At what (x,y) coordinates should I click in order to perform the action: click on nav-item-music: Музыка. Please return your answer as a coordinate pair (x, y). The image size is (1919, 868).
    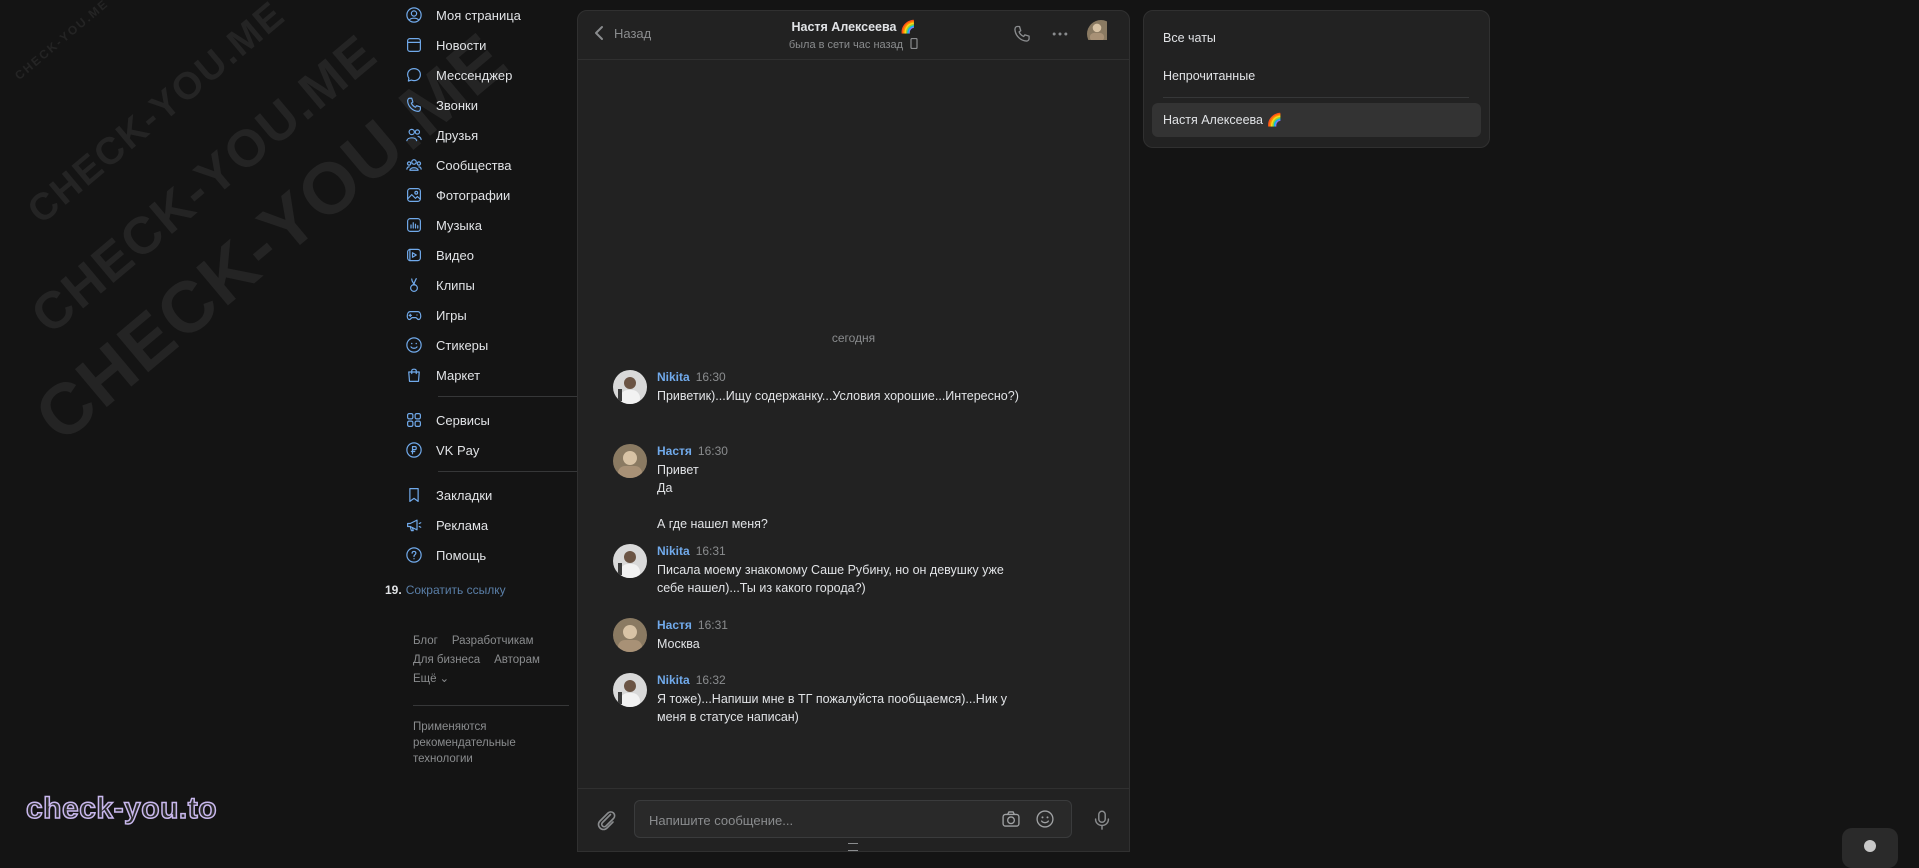
    Looking at the image, I should click on (484, 225).